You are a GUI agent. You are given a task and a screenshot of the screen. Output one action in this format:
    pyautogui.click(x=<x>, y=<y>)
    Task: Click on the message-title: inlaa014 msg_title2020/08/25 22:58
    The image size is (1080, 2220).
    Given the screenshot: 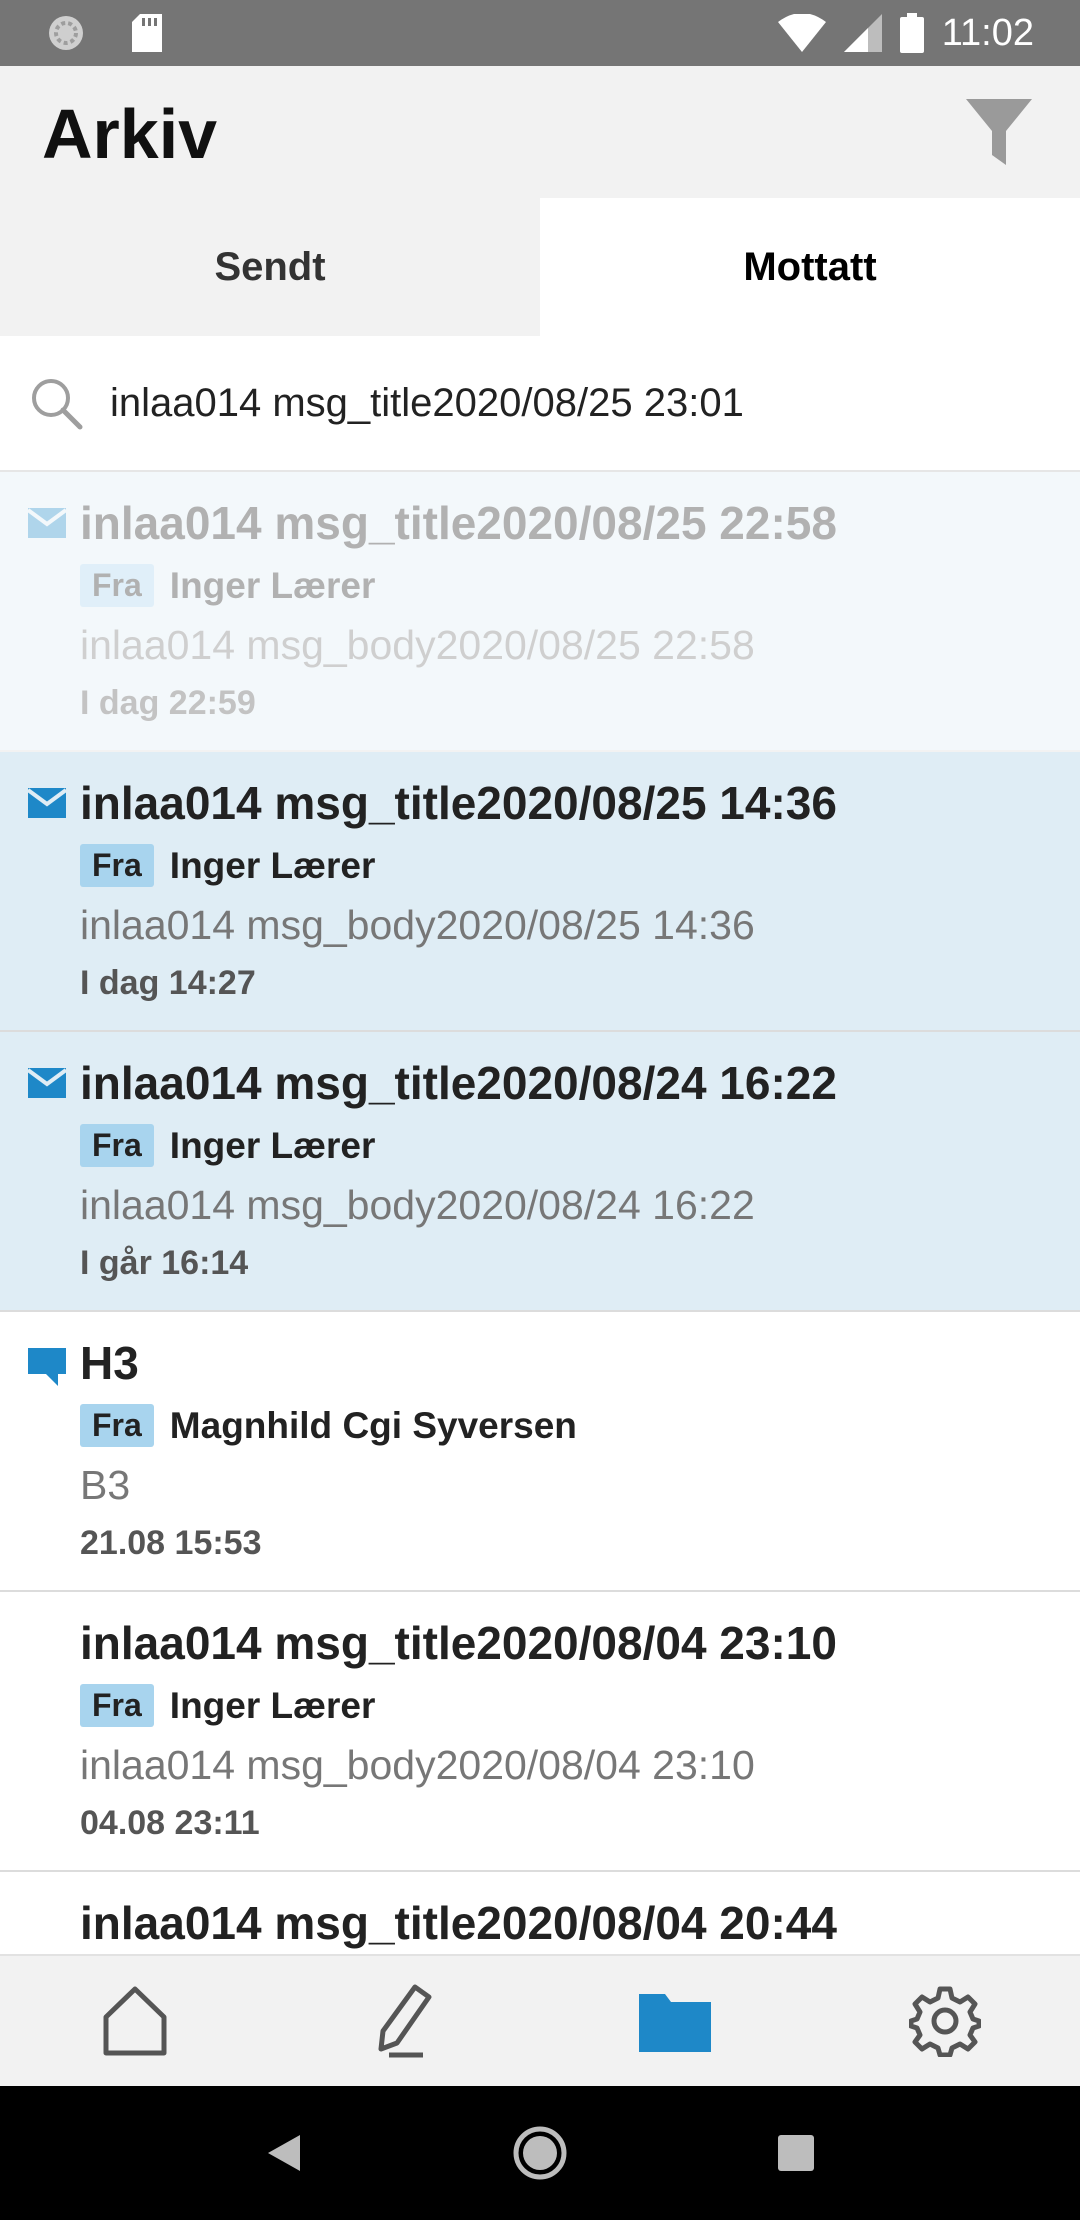 What is the action you would take?
    pyautogui.click(x=458, y=523)
    